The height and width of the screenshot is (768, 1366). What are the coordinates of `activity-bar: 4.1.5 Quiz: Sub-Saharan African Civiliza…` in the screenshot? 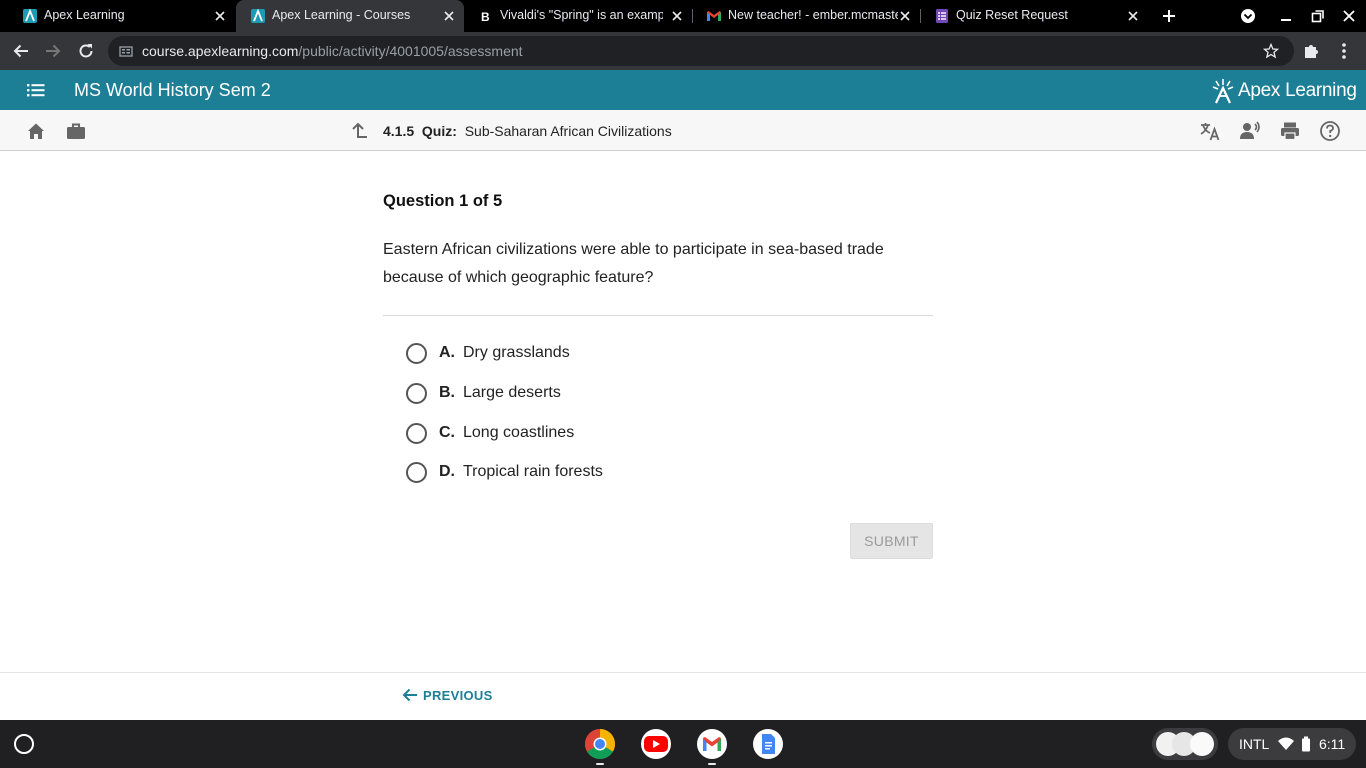 It's located at (683, 130).